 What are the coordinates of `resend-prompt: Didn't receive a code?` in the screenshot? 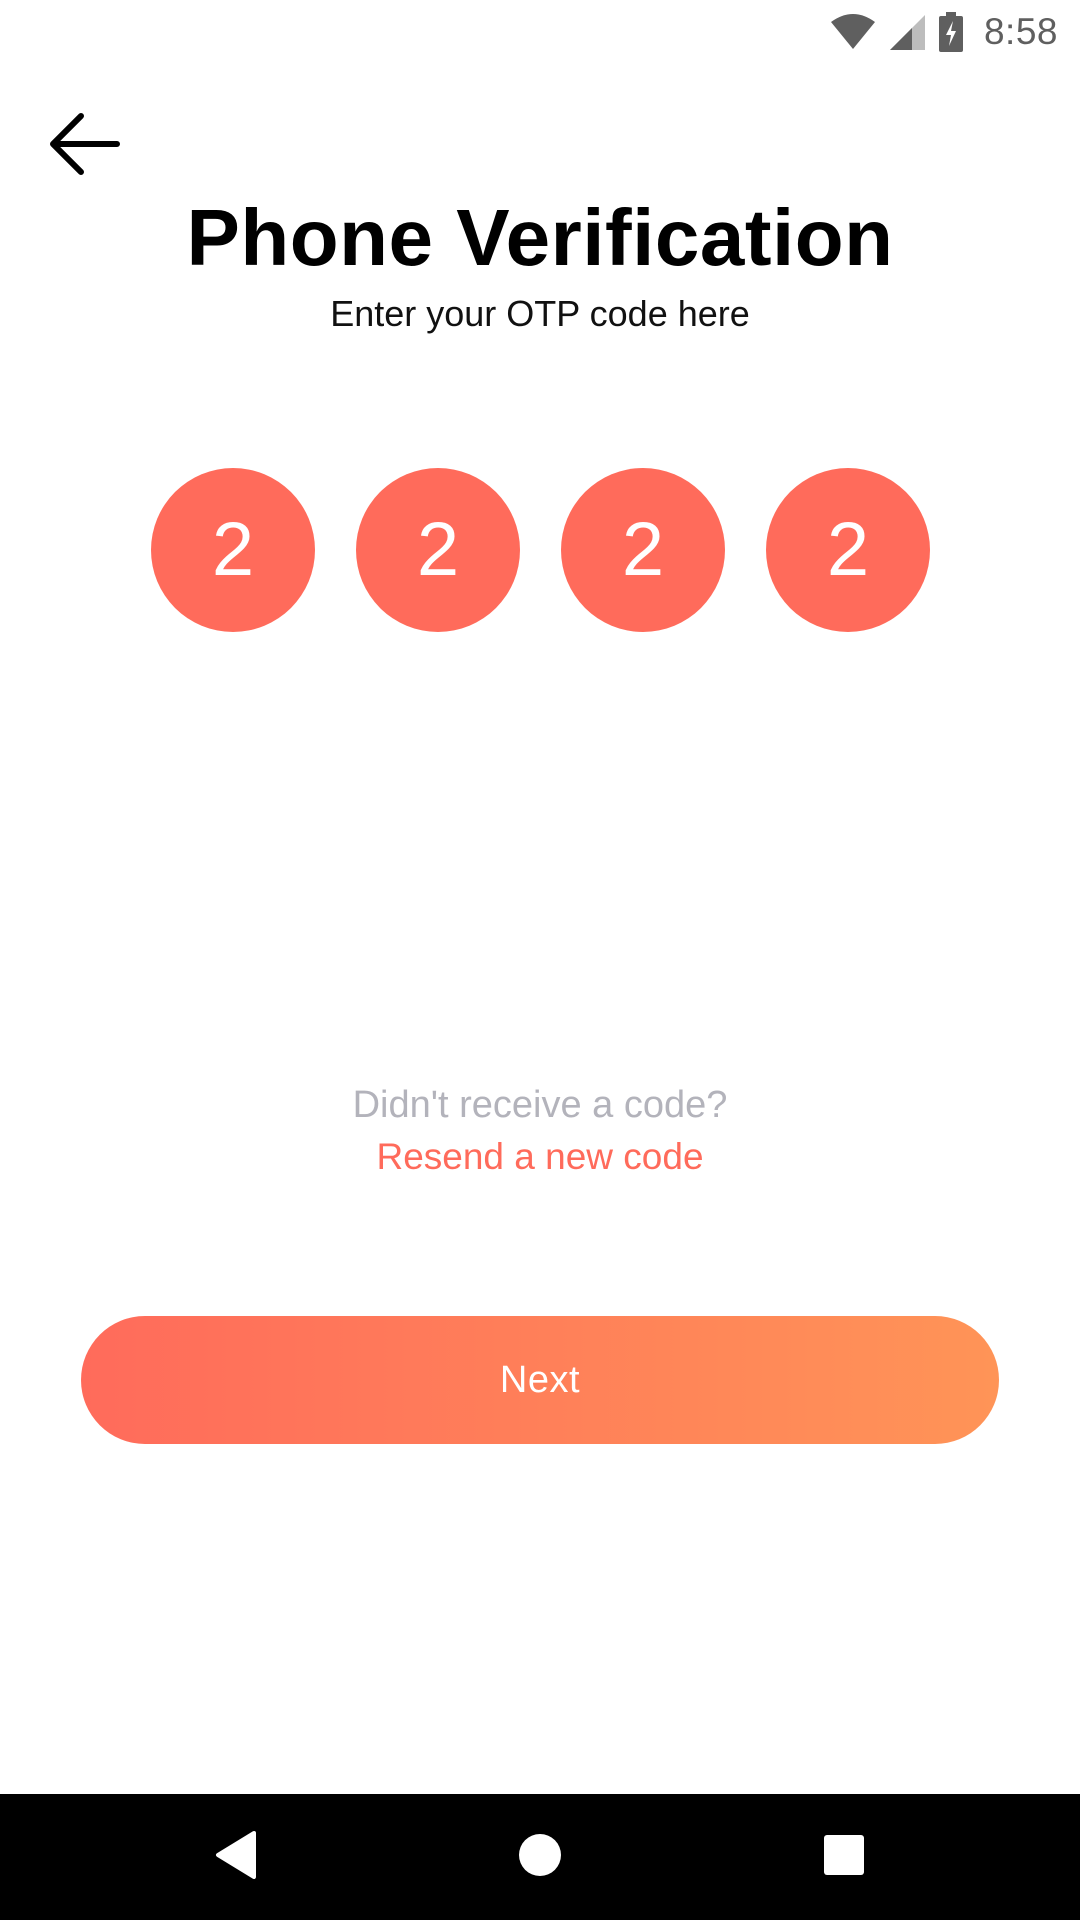 It's located at (540, 1105).